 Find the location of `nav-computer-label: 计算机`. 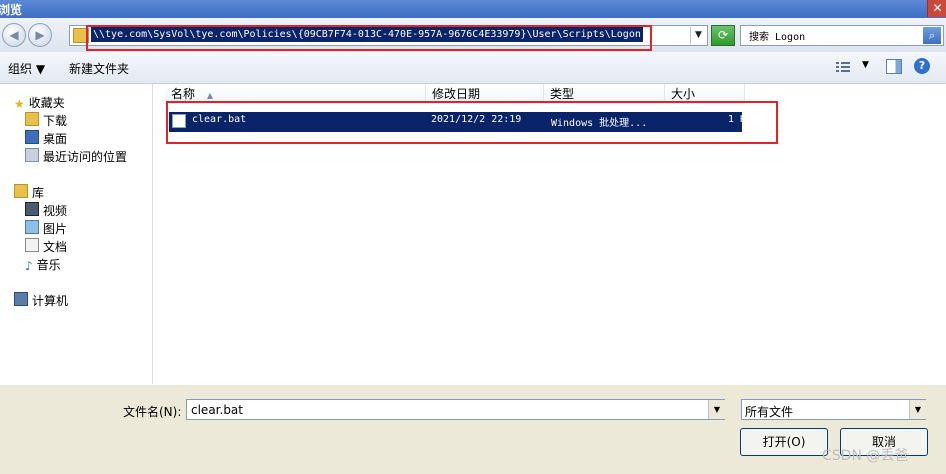

nav-computer-label: 计算机 is located at coordinates (50, 301).